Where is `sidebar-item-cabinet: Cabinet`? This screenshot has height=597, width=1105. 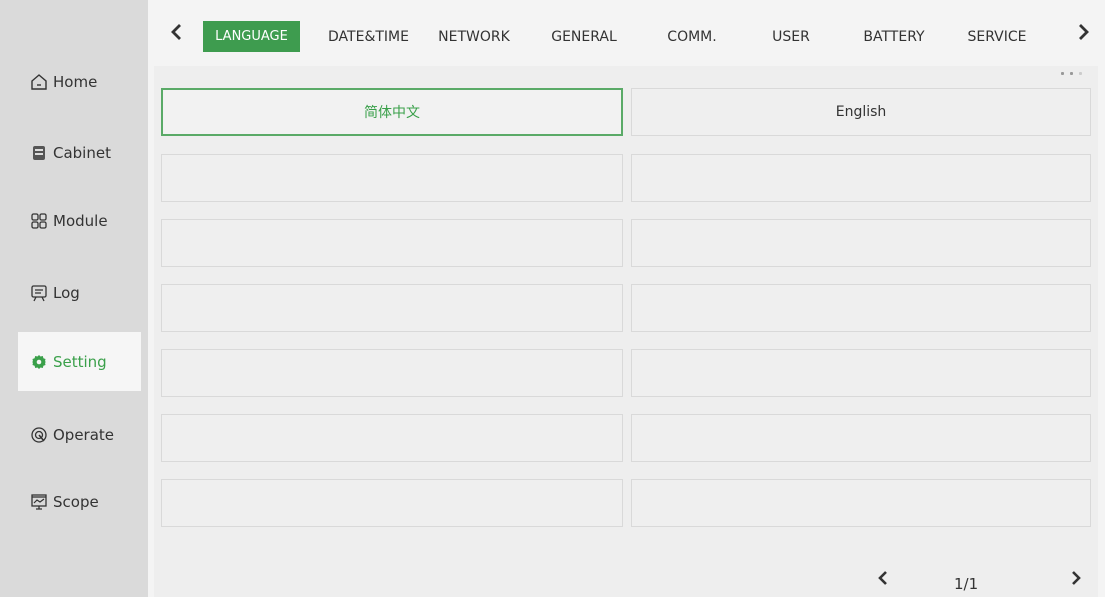 sidebar-item-cabinet: Cabinet is located at coordinates (79, 153).